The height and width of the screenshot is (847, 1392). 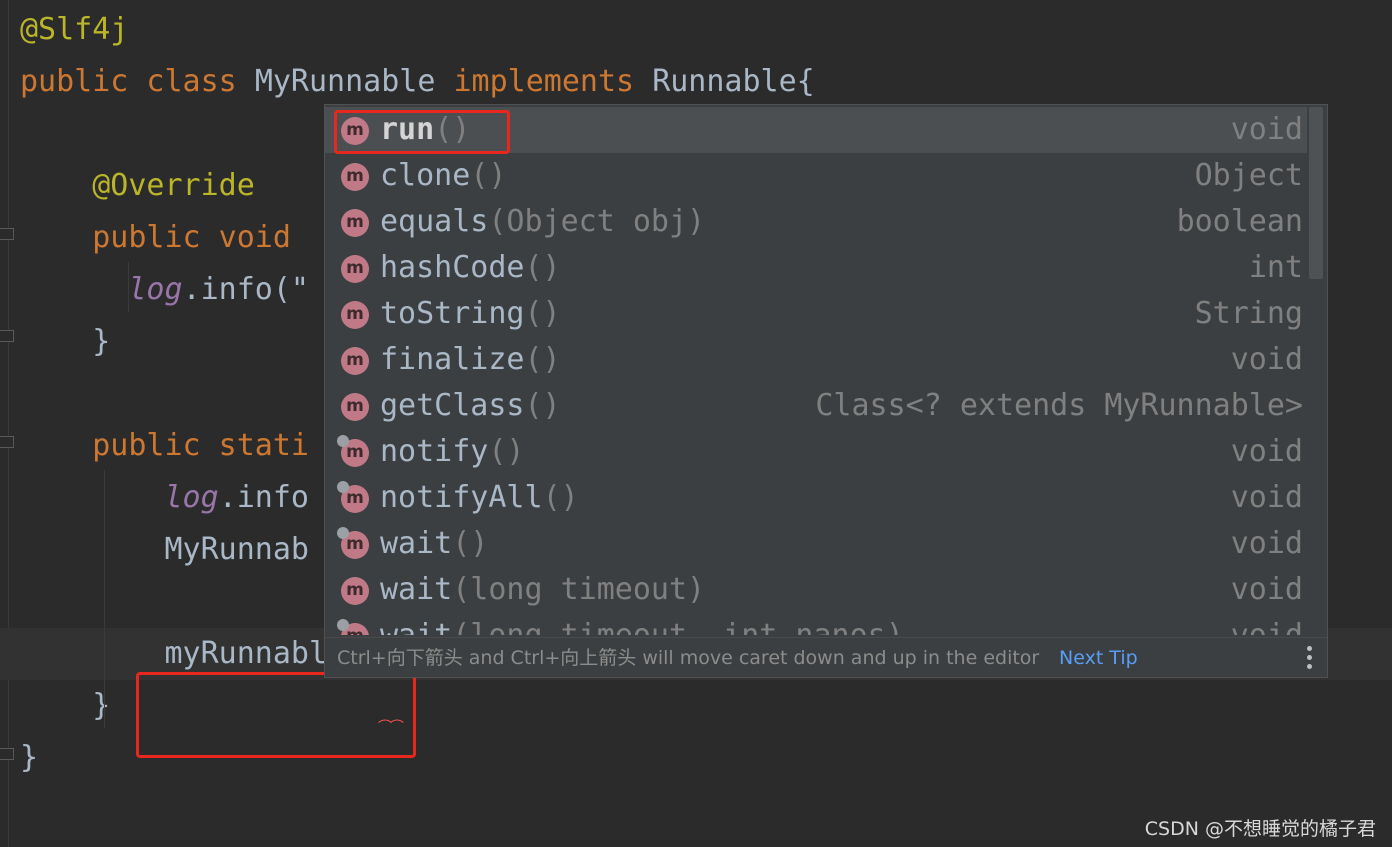 What do you see at coordinates (553, 81) in the screenshot?
I see `code-token: implements` at bounding box center [553, 81].